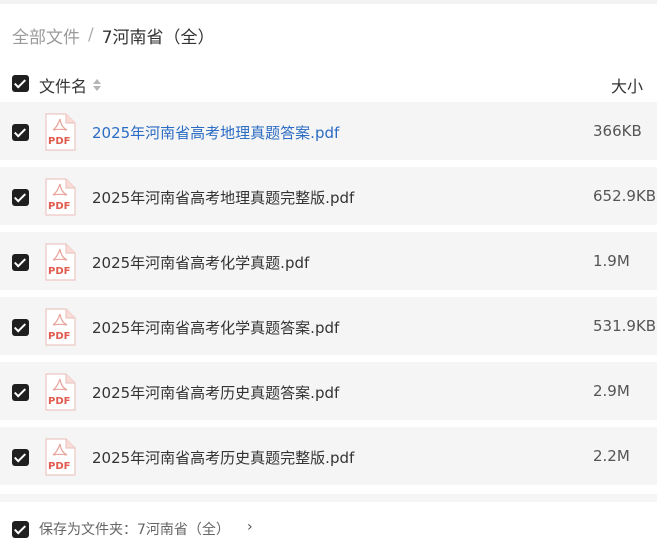 The width and height of the screenshot is (657, 547). I want to click on file-row: PDF 2025年河南省高考历史真题完整版.pdf 2.2M, so click(328, 456).